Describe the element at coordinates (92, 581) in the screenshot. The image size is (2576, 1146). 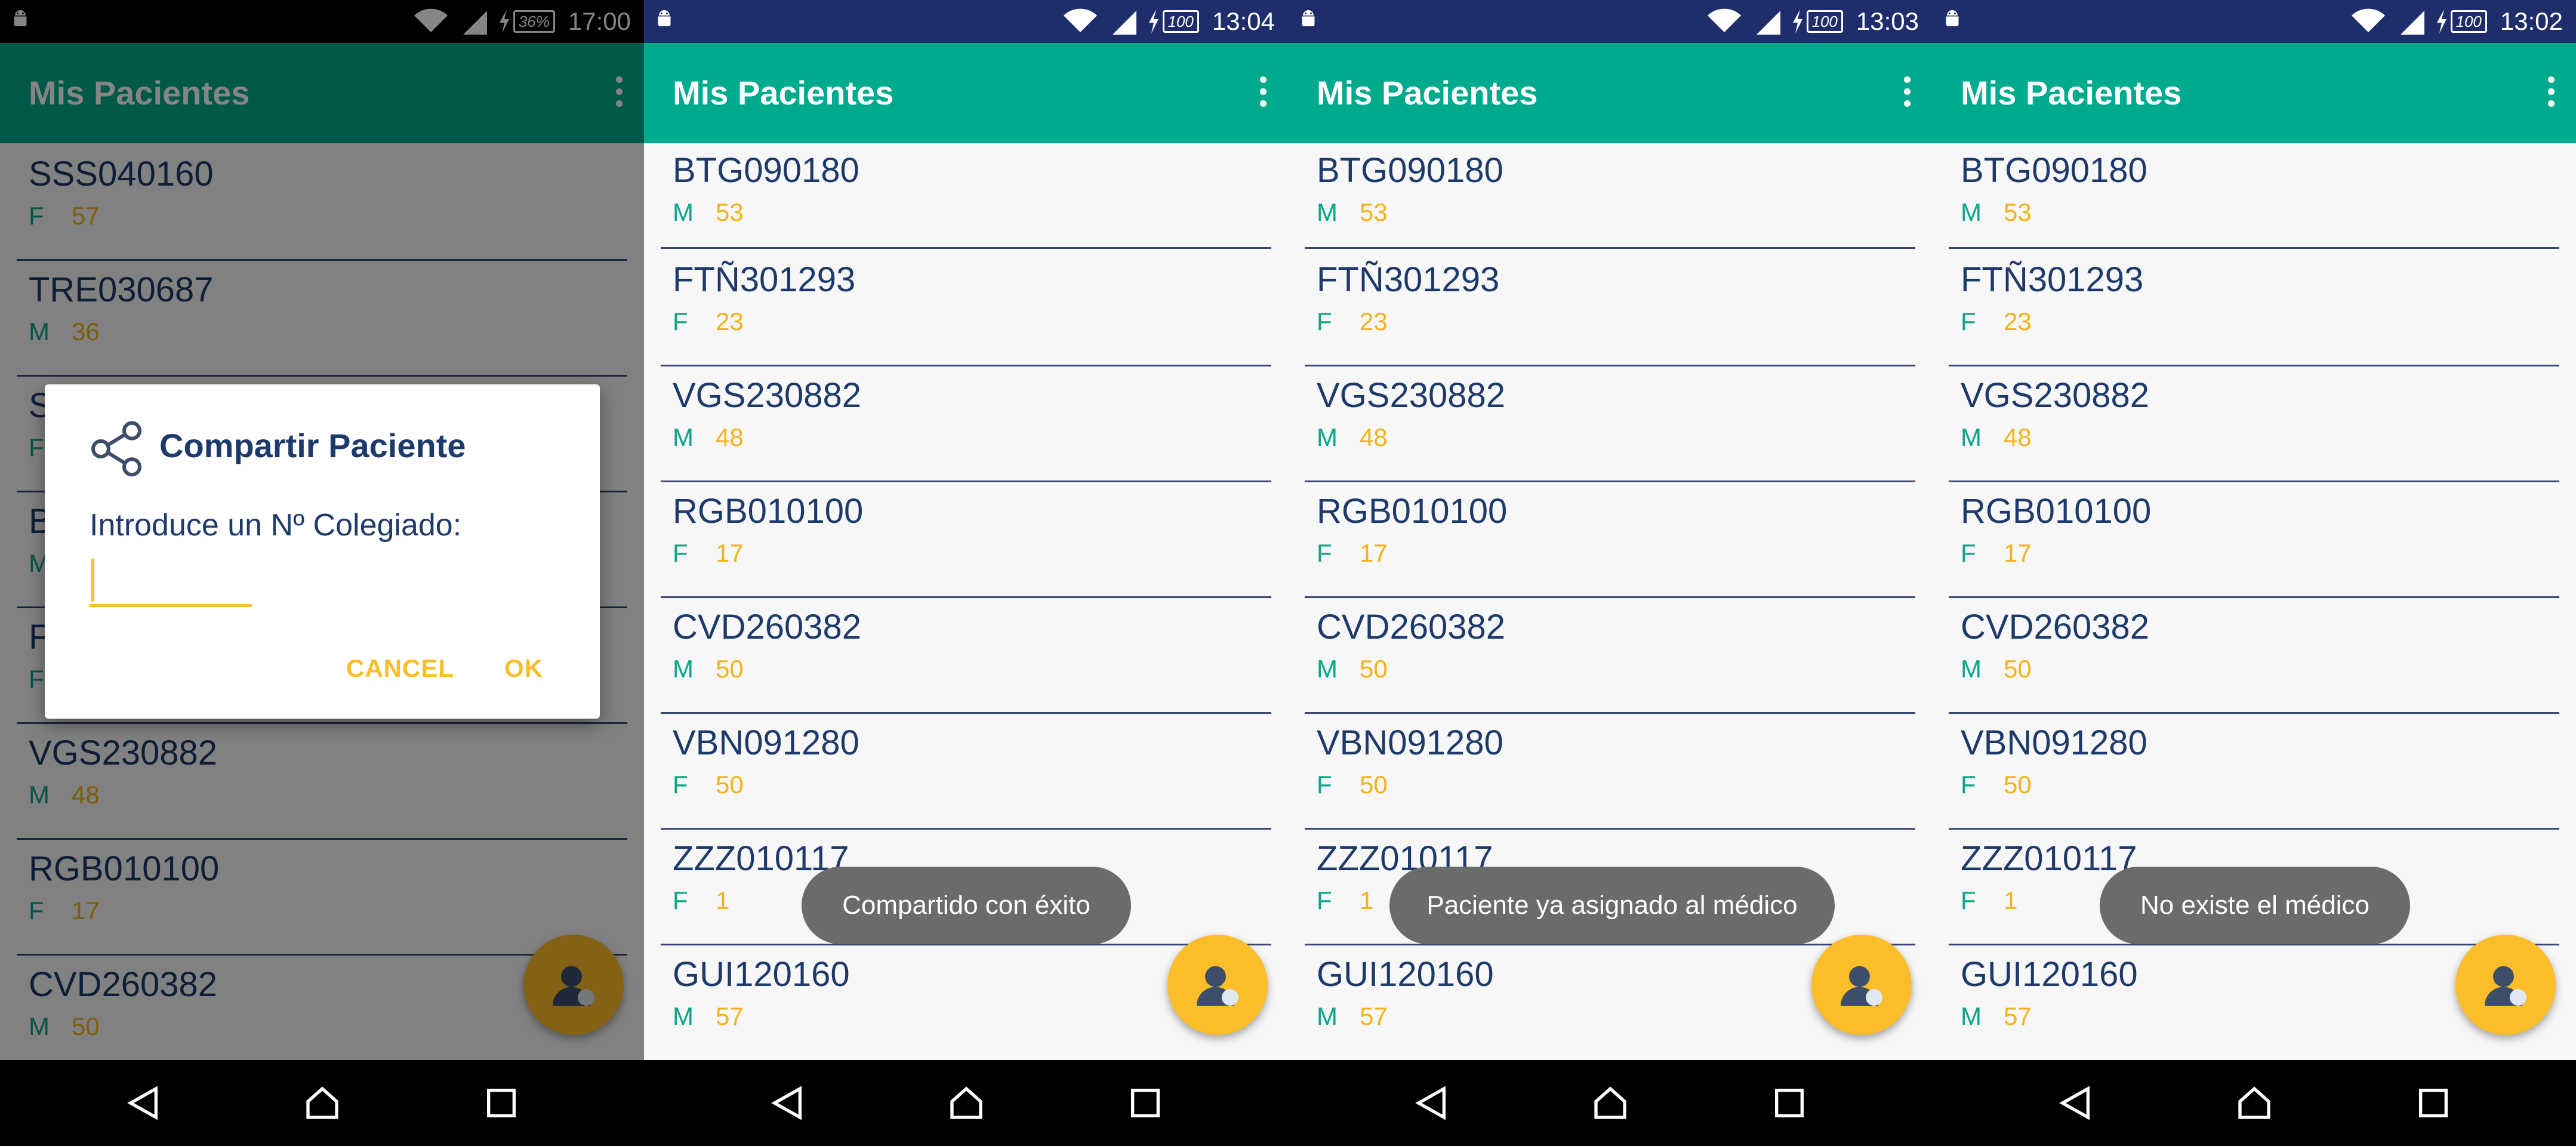
I see `text-cursor` at that location.